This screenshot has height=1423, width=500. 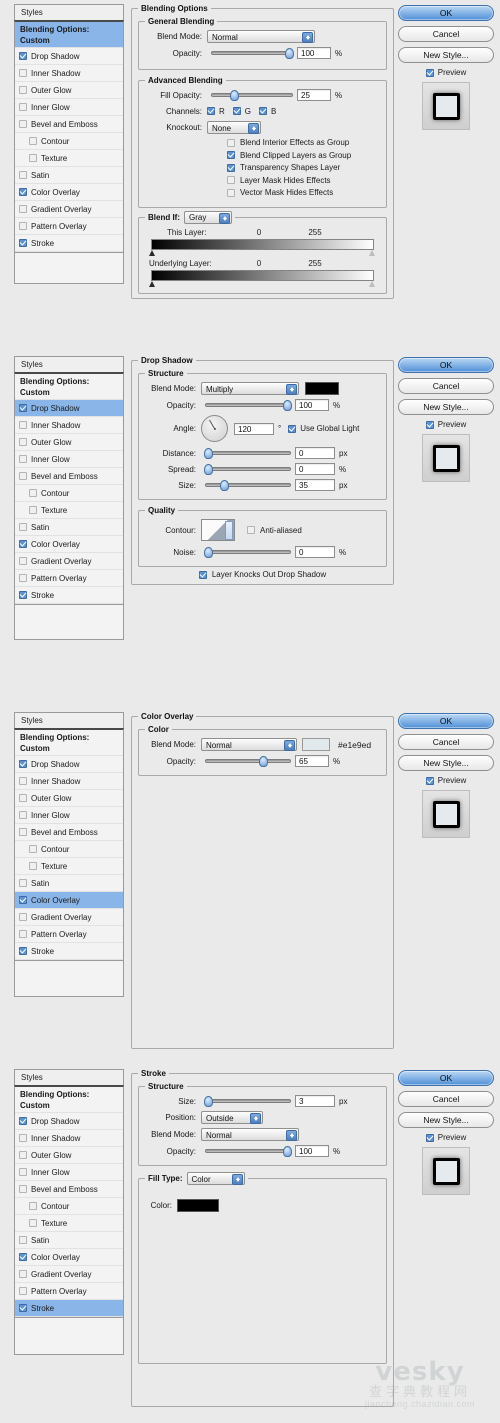 What do you see at coordinates (314, 95) in the screenshot?
I see `fill-opacity-input: 25` at bounding box center [314, 95].